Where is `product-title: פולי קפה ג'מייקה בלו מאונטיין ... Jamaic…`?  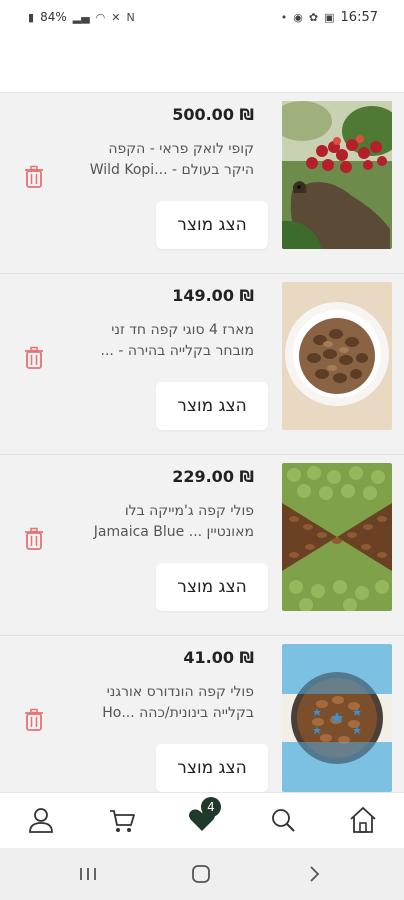
product-title: פולי קפה ג'מייקה בלו מאונטיין ... Jamaic… is located at coordinates (149, 522).